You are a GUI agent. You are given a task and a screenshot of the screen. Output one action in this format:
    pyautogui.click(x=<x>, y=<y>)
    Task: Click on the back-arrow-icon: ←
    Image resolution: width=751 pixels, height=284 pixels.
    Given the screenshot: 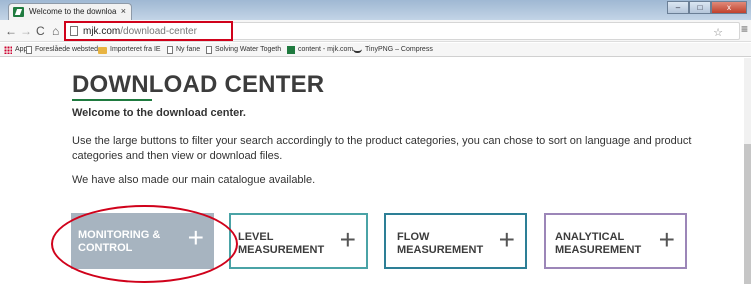 What is the action you would take?
    pyautogui.click(x=11, y=31)
    